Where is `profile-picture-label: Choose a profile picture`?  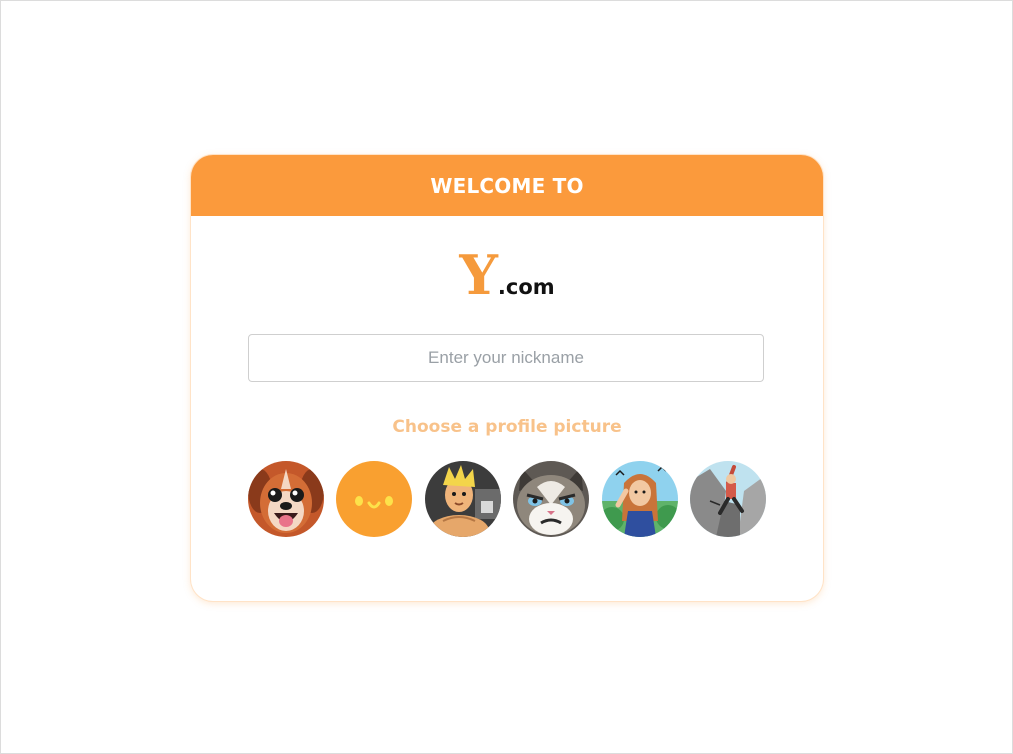
profile-picture-label: Choose a profile picture is located at coordinates (507, 427).